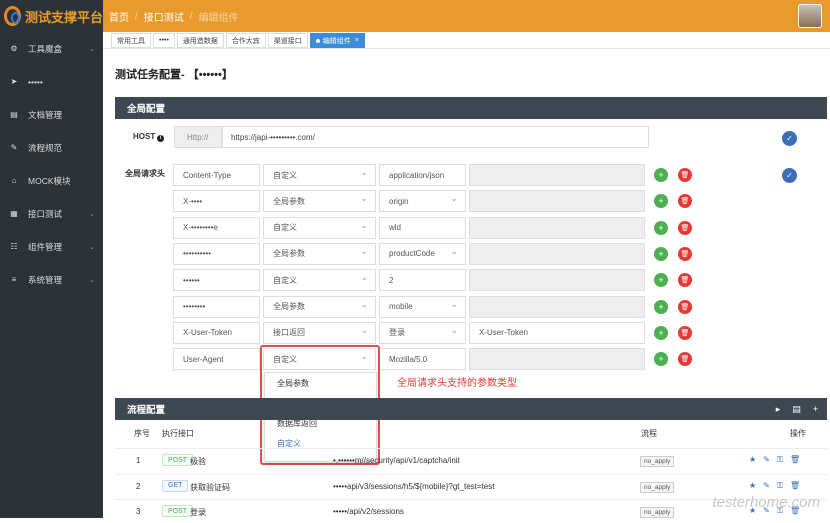 This screenshot has width=830, height=523. Describe the element at coordinates (14, 246) in the screenshot. I see `sitemap-icon: ☷` at that location.